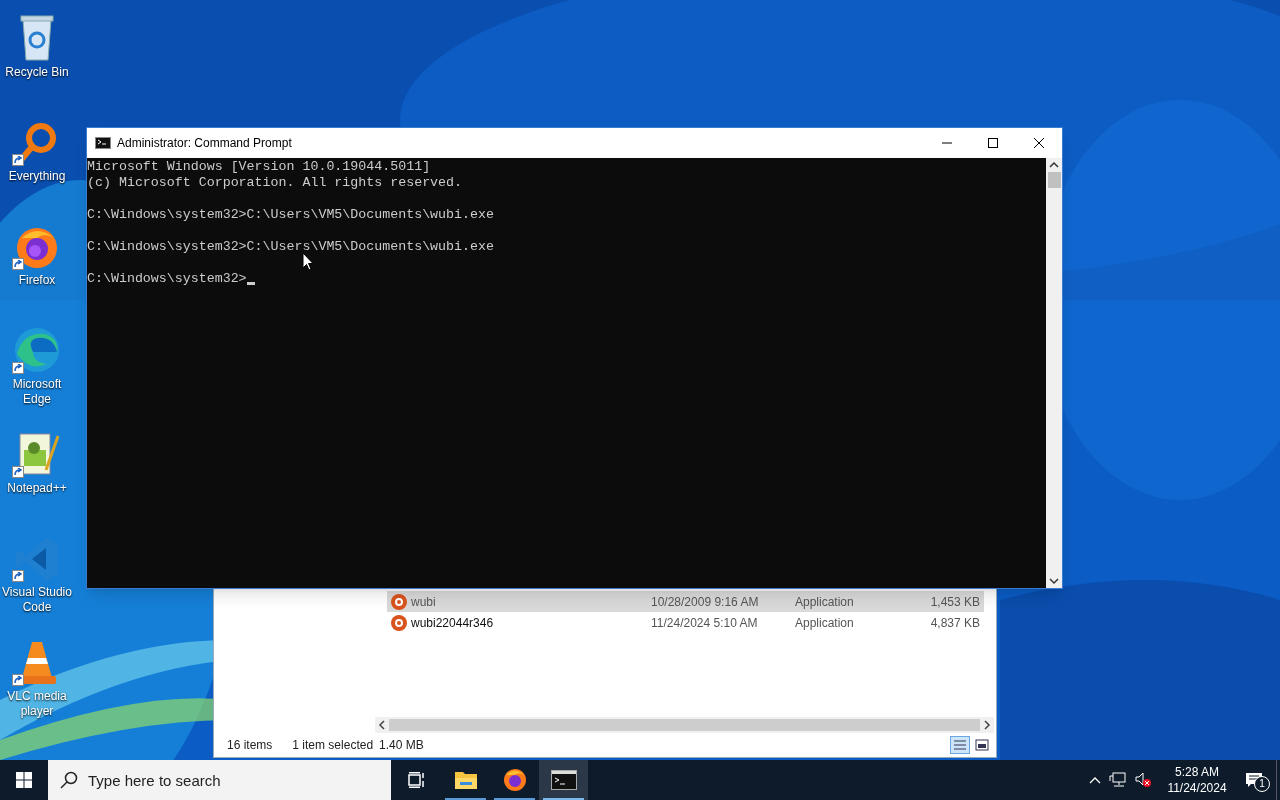 This screenshot has height=800, width=1280. I want to click on icon-label: Microsoft Edge, so click(37, 392).